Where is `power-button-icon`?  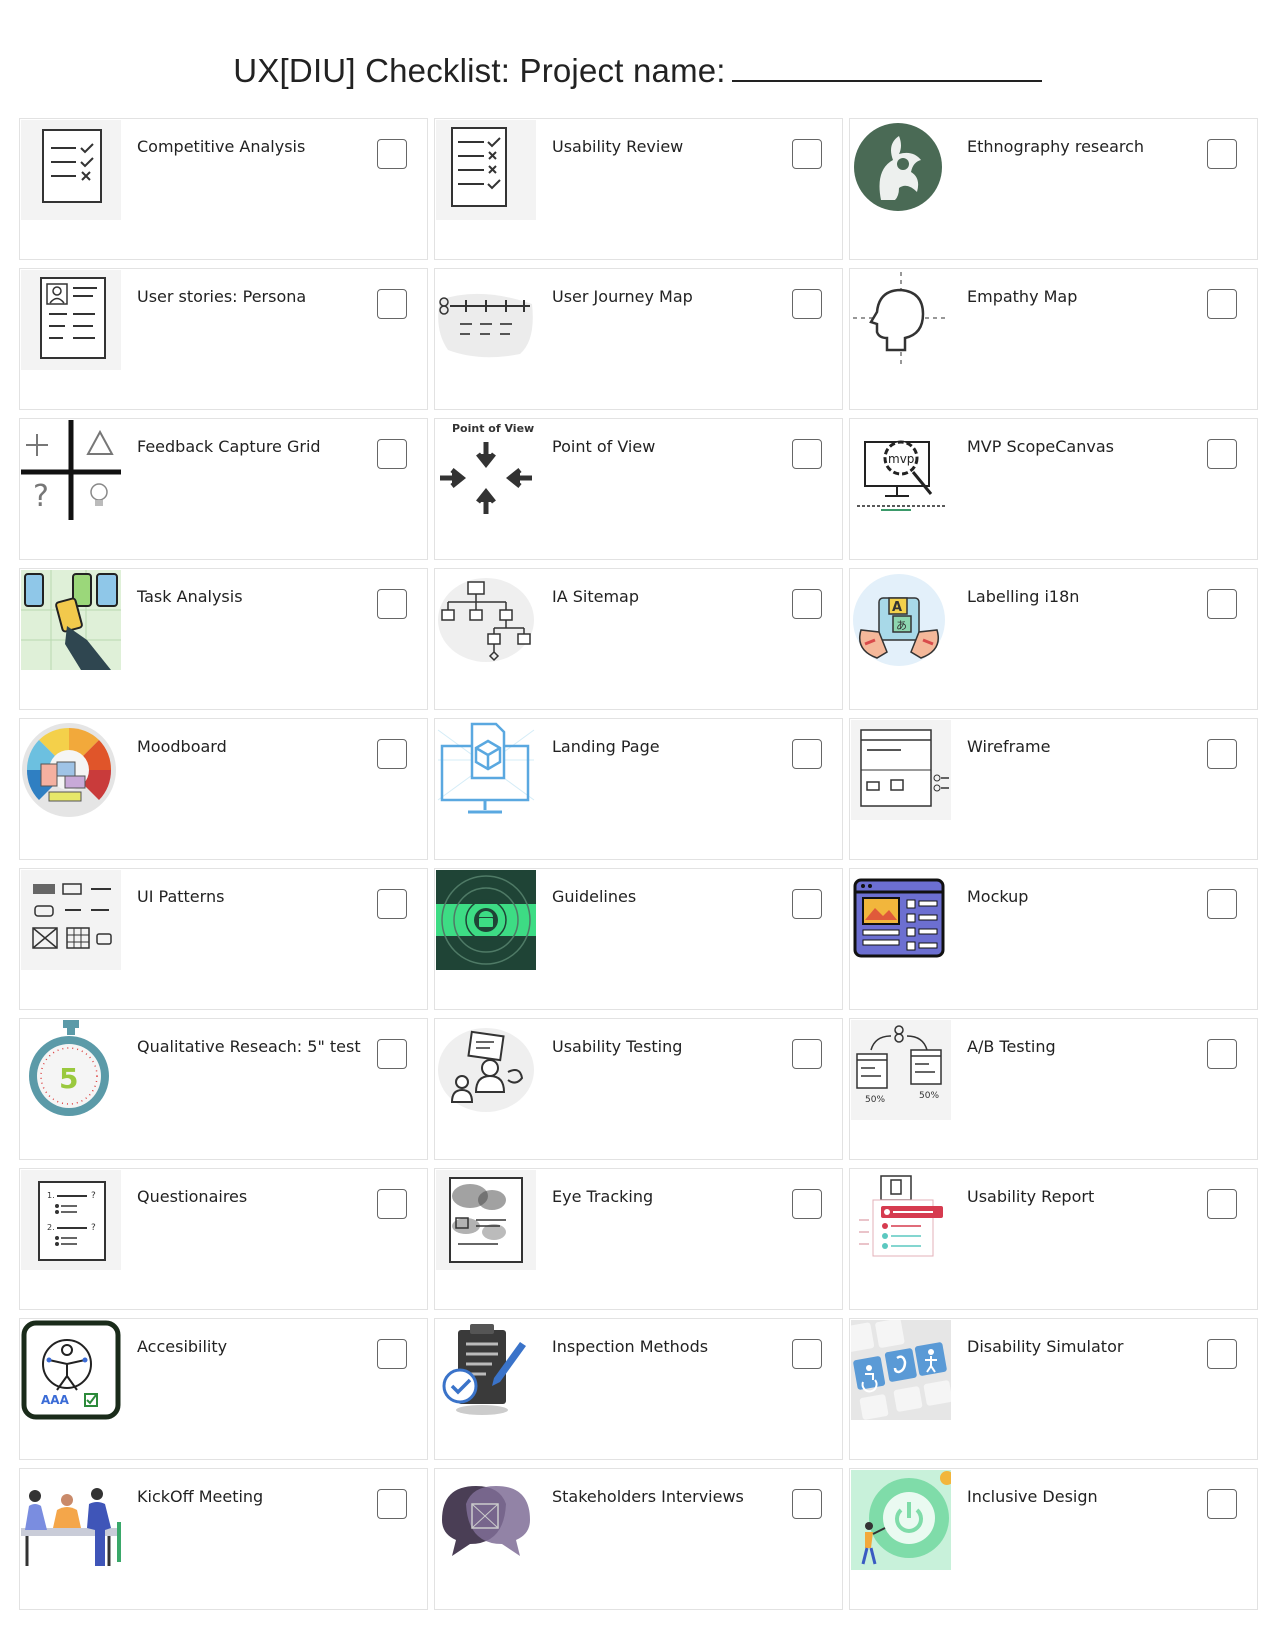 power-button-icon is located at coordinates (901, 1520).